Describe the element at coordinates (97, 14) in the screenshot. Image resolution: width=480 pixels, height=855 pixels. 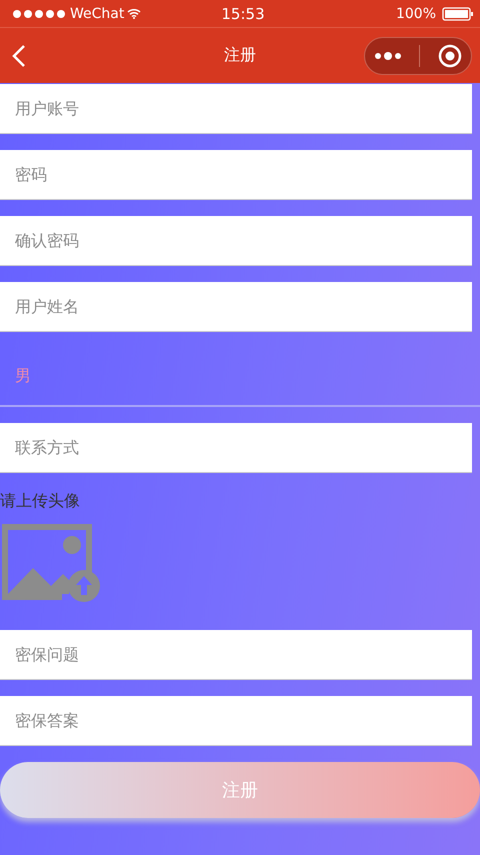
I see `carrier-name: WeChat` at that location.